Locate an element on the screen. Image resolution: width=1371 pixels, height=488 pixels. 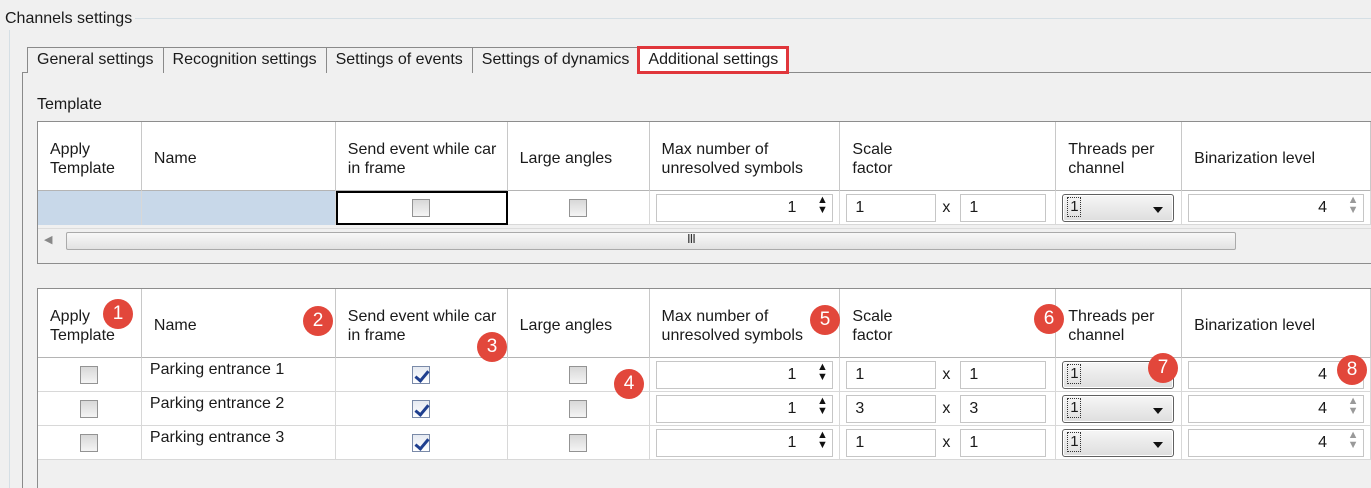
callout-badge-5: 5 is located at coordinates (825, 320).